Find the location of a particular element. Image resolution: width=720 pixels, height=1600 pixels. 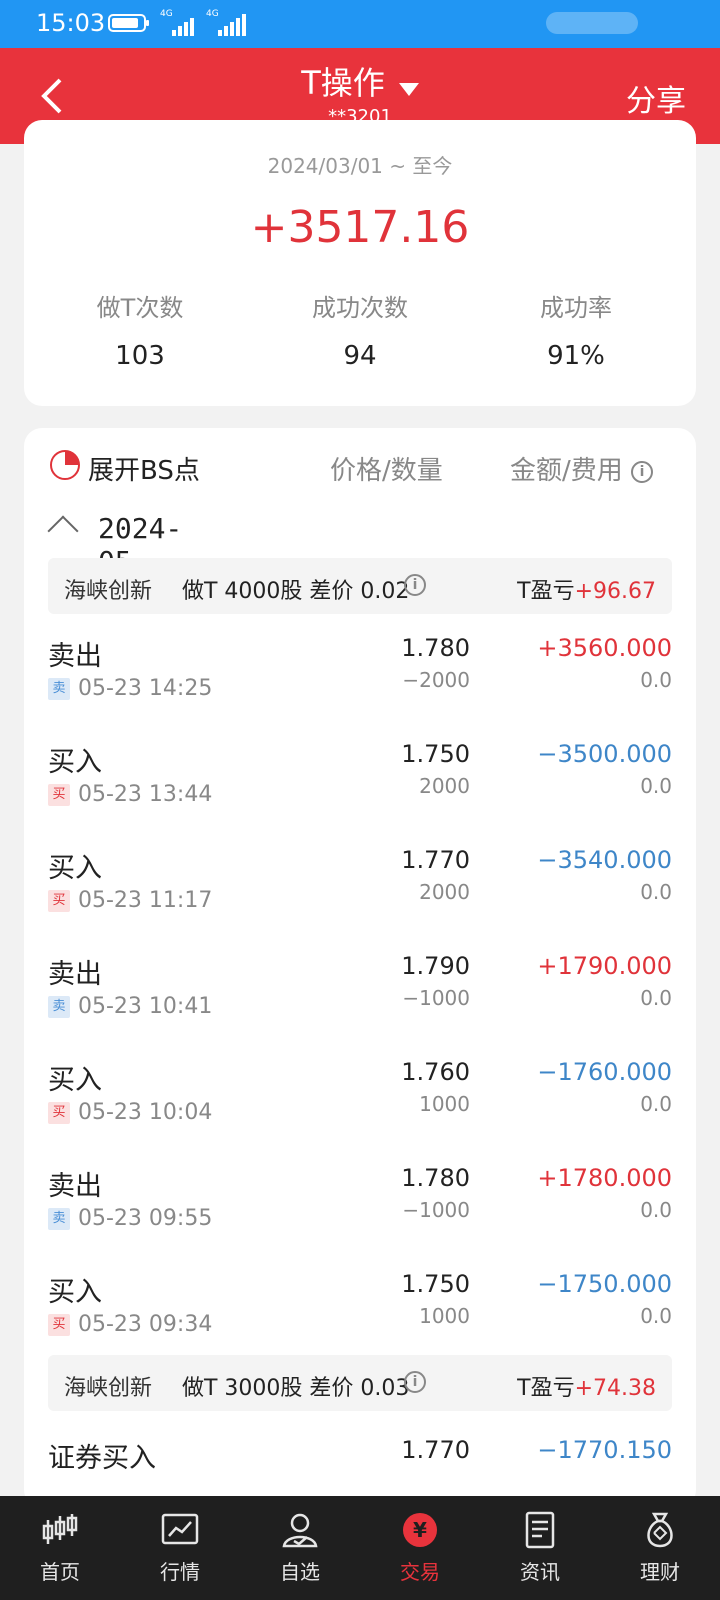

chevron-up-icon is located at coordinates (63, 531).